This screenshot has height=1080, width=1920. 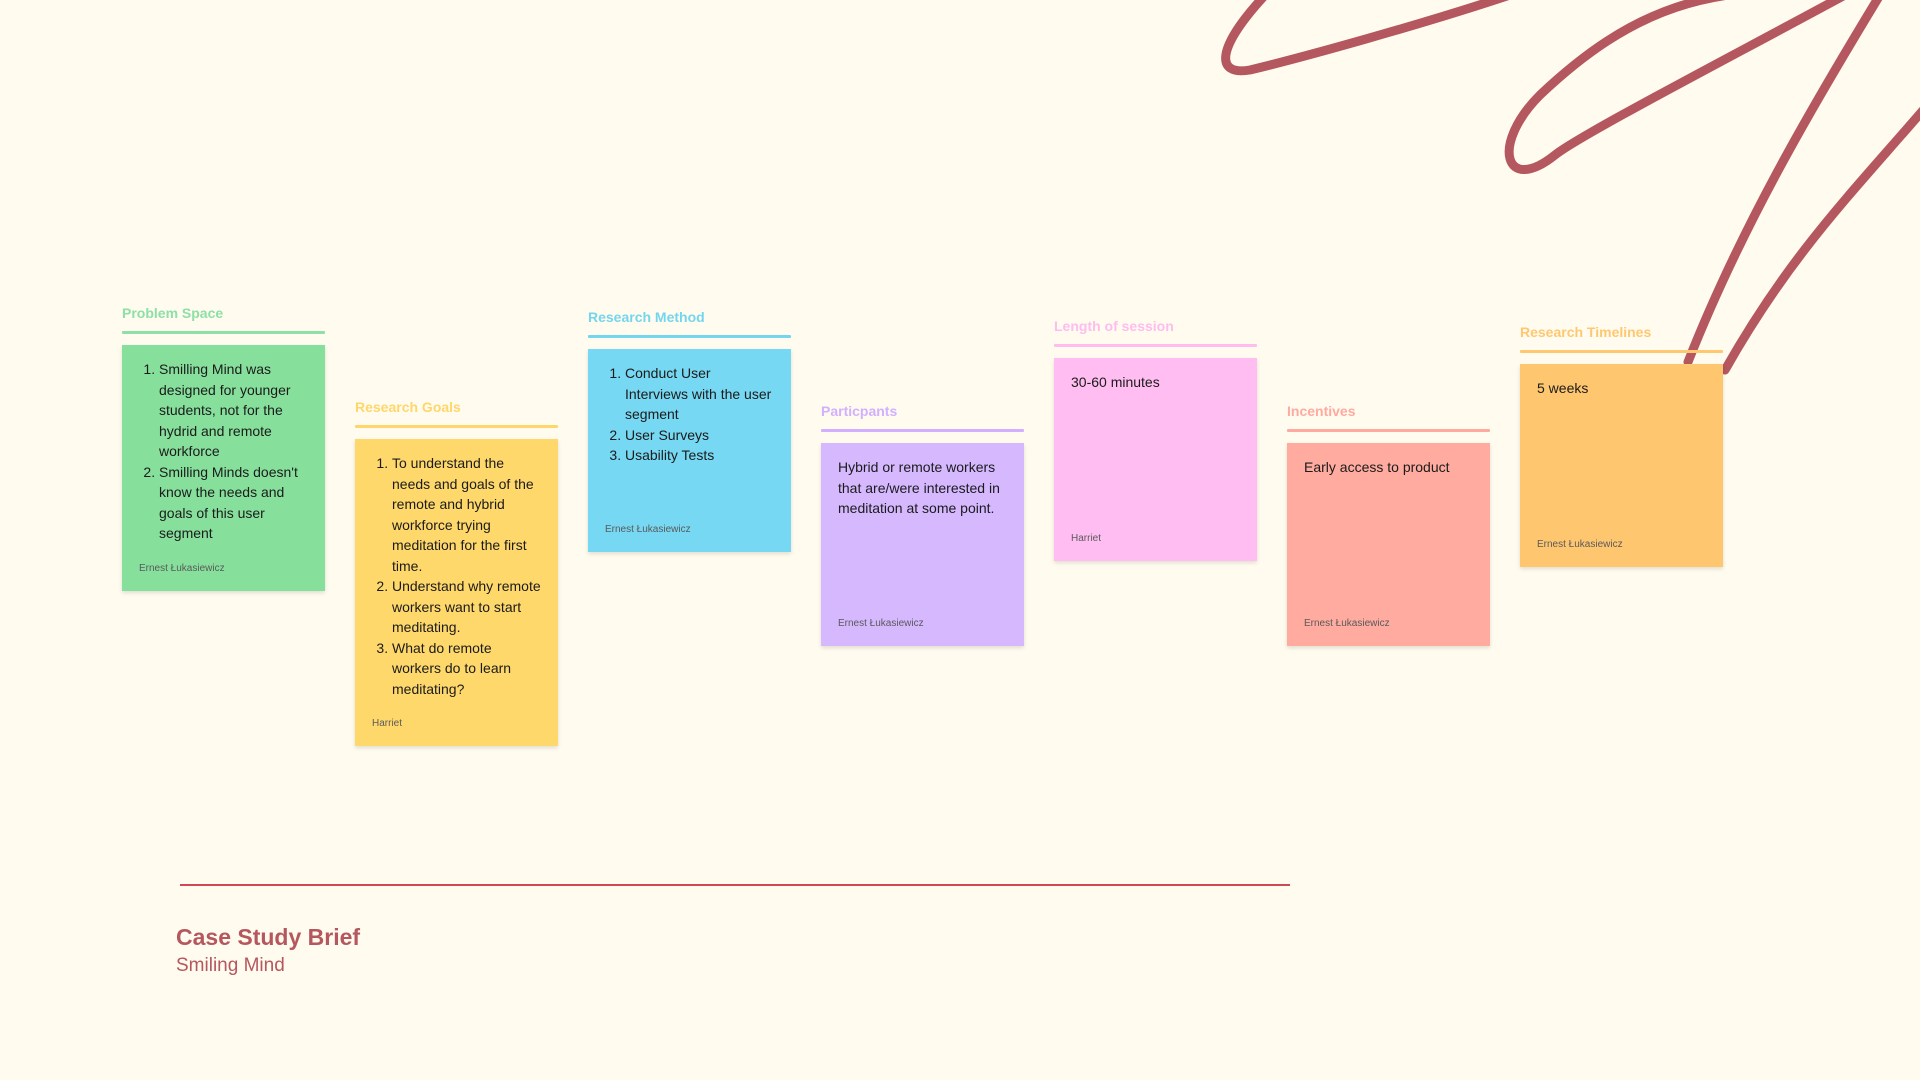 I want to click on section-incentives: Incentives, so click(x=1388, y=417).